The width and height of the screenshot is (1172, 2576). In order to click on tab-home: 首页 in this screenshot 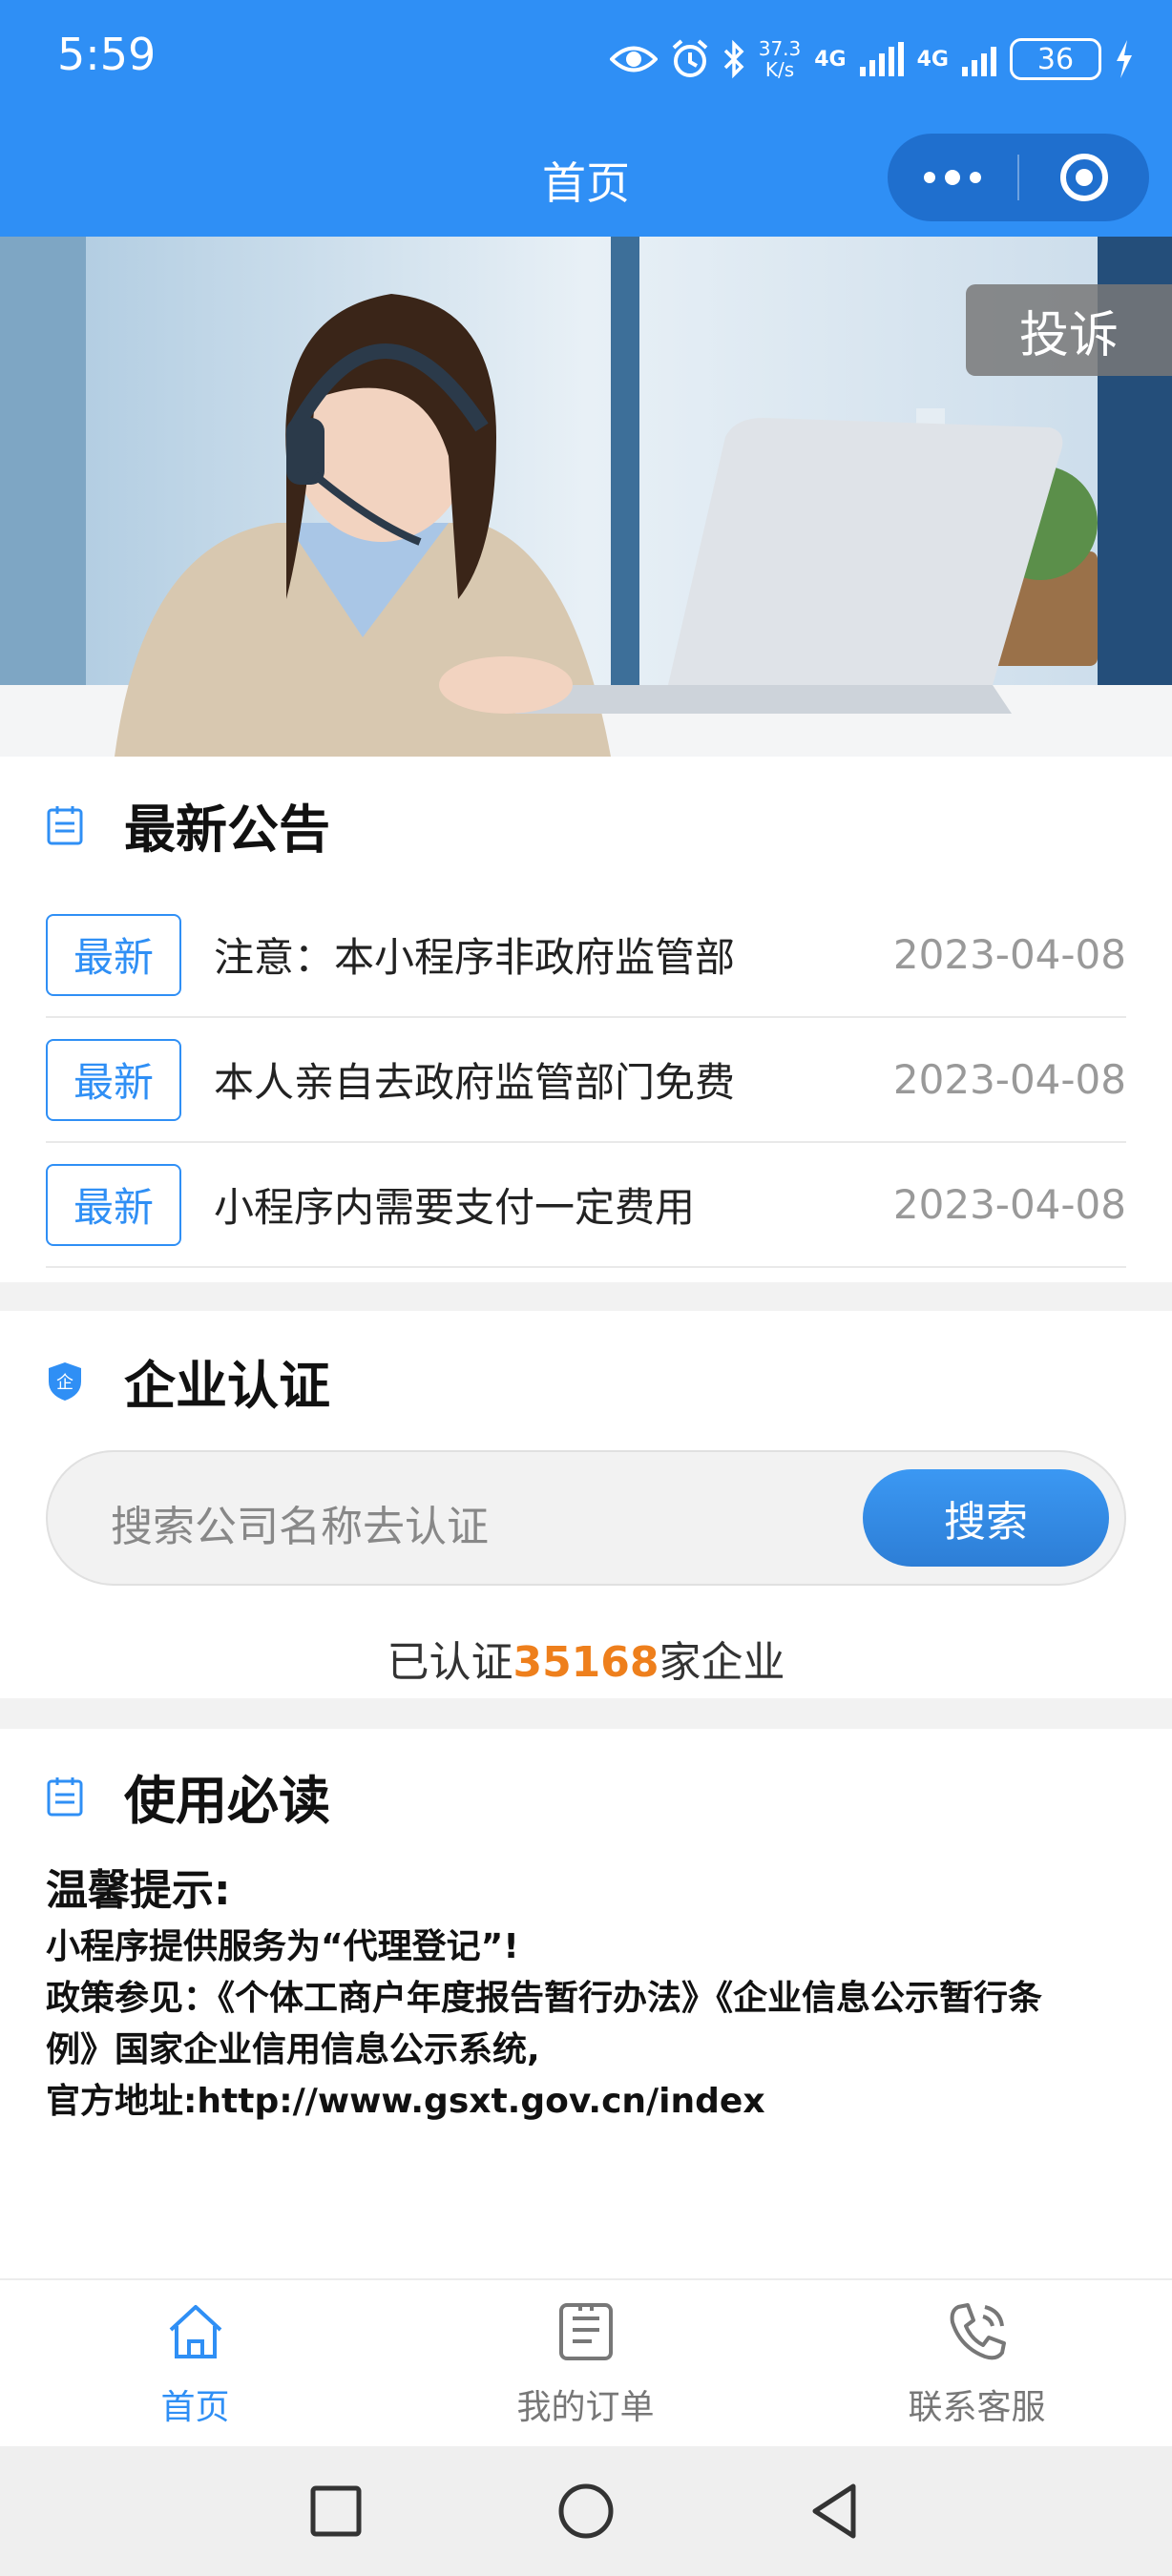, I will do `click(195, 2364)`.